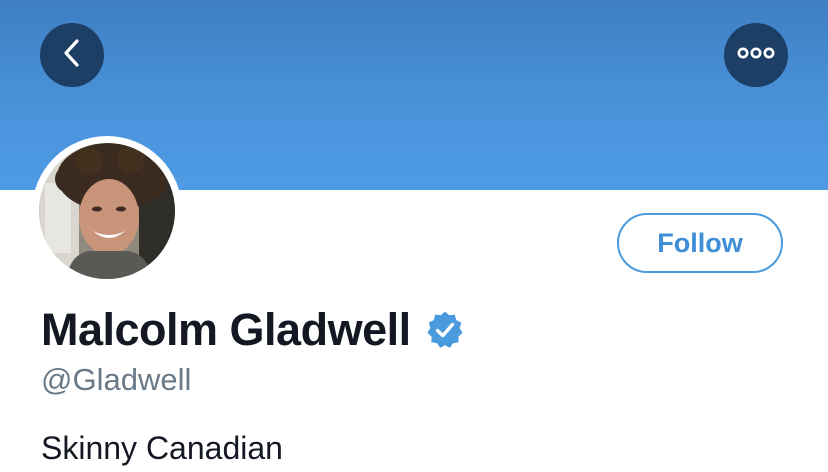  I want to click on profile-name-row: Malcolm Gladwell, so click(253, 330).